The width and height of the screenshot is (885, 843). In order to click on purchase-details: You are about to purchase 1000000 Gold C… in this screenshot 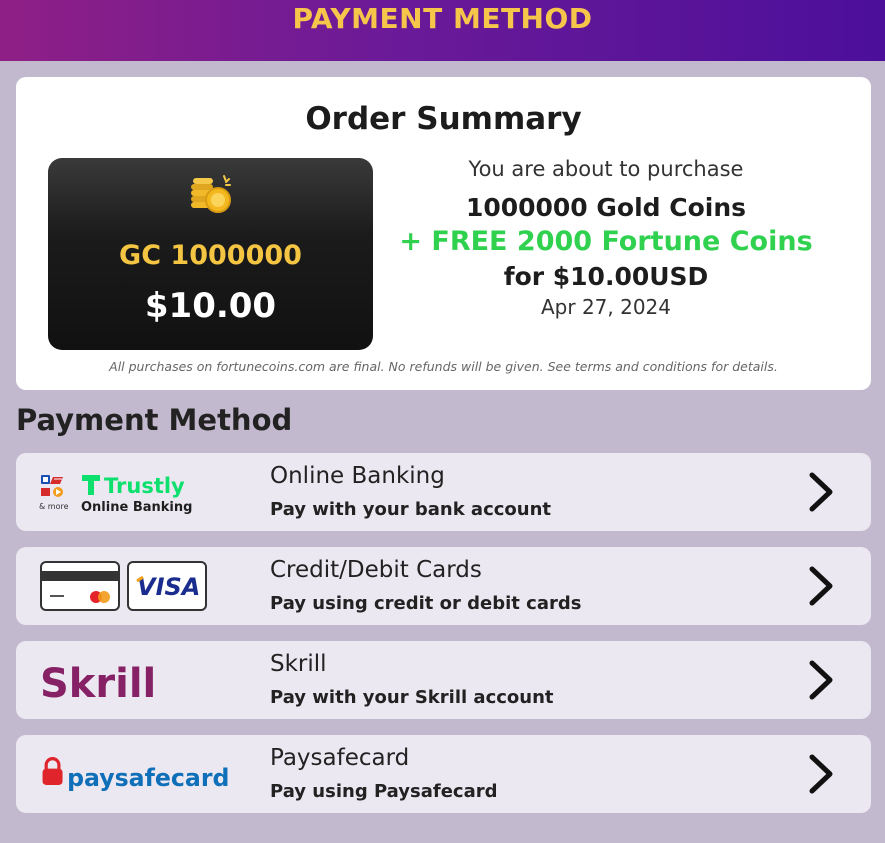, I will do `click(606, 238)`.